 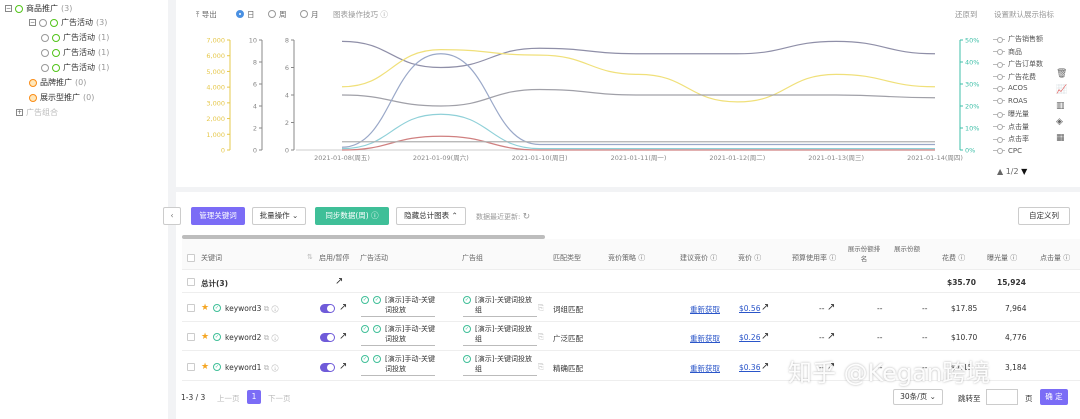 I want to click on bid-value: $0.56, so click(x=749, y=308).